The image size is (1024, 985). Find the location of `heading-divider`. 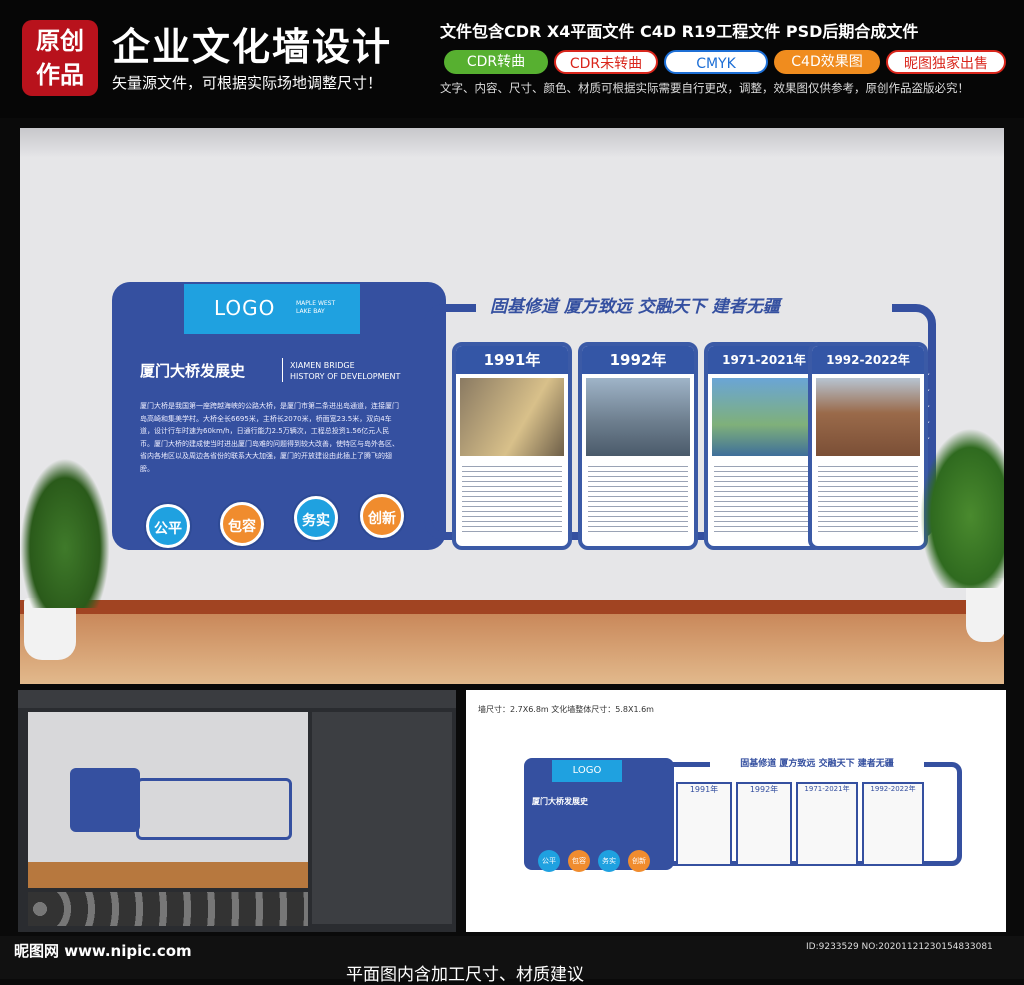

heading-divider is located at coordinates (282, 370).